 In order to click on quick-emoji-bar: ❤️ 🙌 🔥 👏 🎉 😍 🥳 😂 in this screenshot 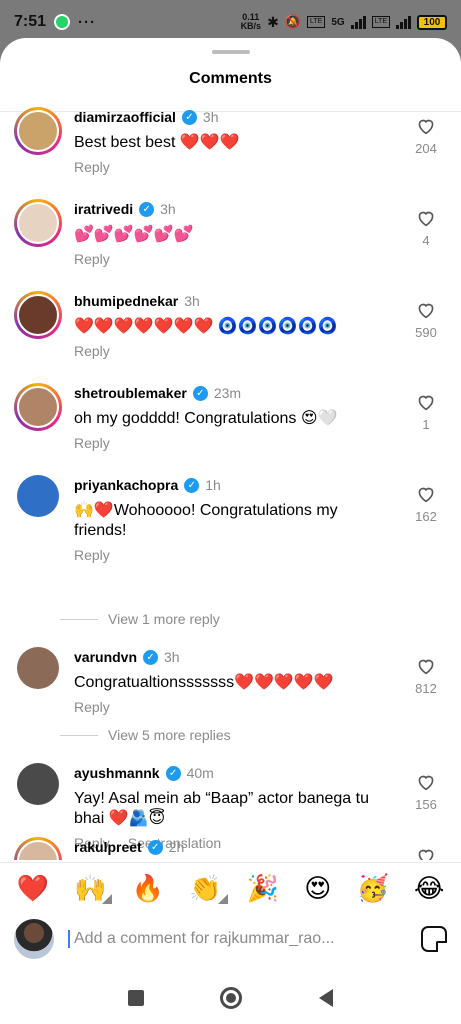, I will do `click(230, 888)`.